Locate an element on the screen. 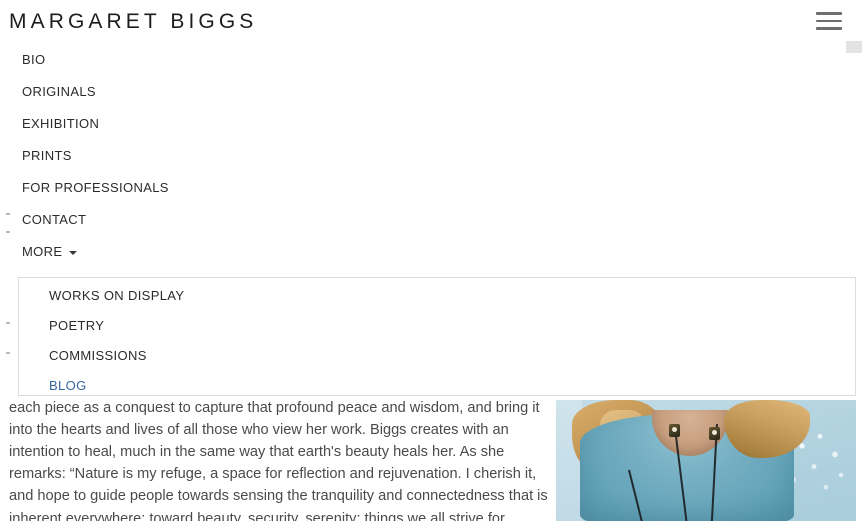 The width and height of the screenshot is (868, 521). scrollbar-thumb is located at coordinates (854, 47).